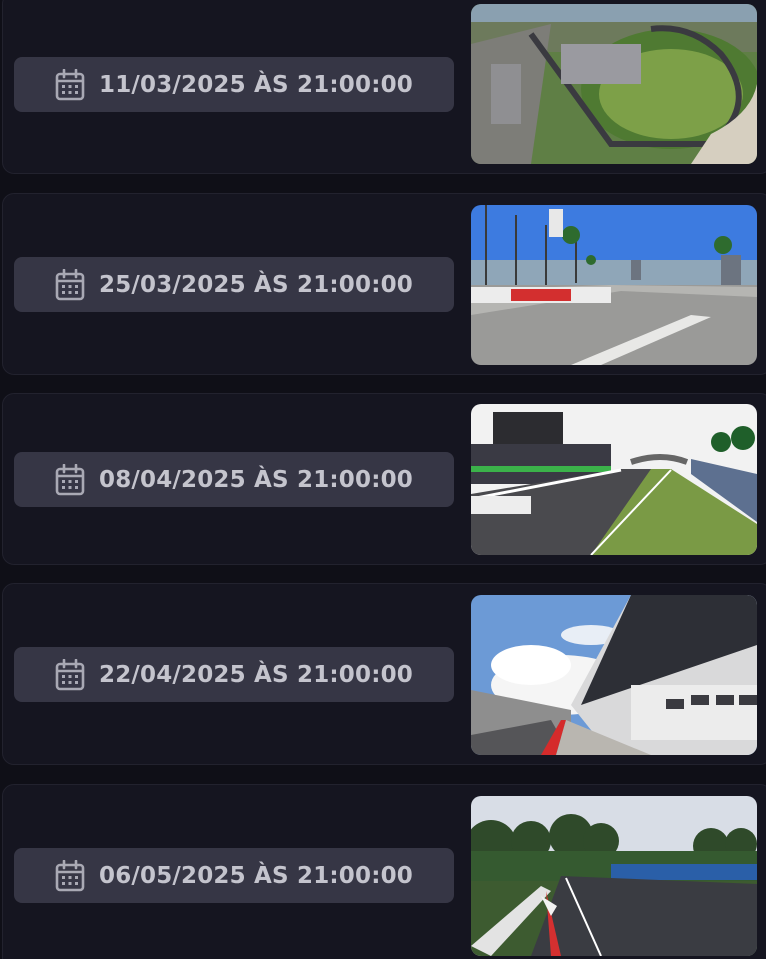 This screenshot has height=959, width=766. What do you see at coordinates (256, 479) in the screenshot?
I see `event-date-text: 08/04/2025 ÀS 21:00:00` at bounding box center [256, 479].